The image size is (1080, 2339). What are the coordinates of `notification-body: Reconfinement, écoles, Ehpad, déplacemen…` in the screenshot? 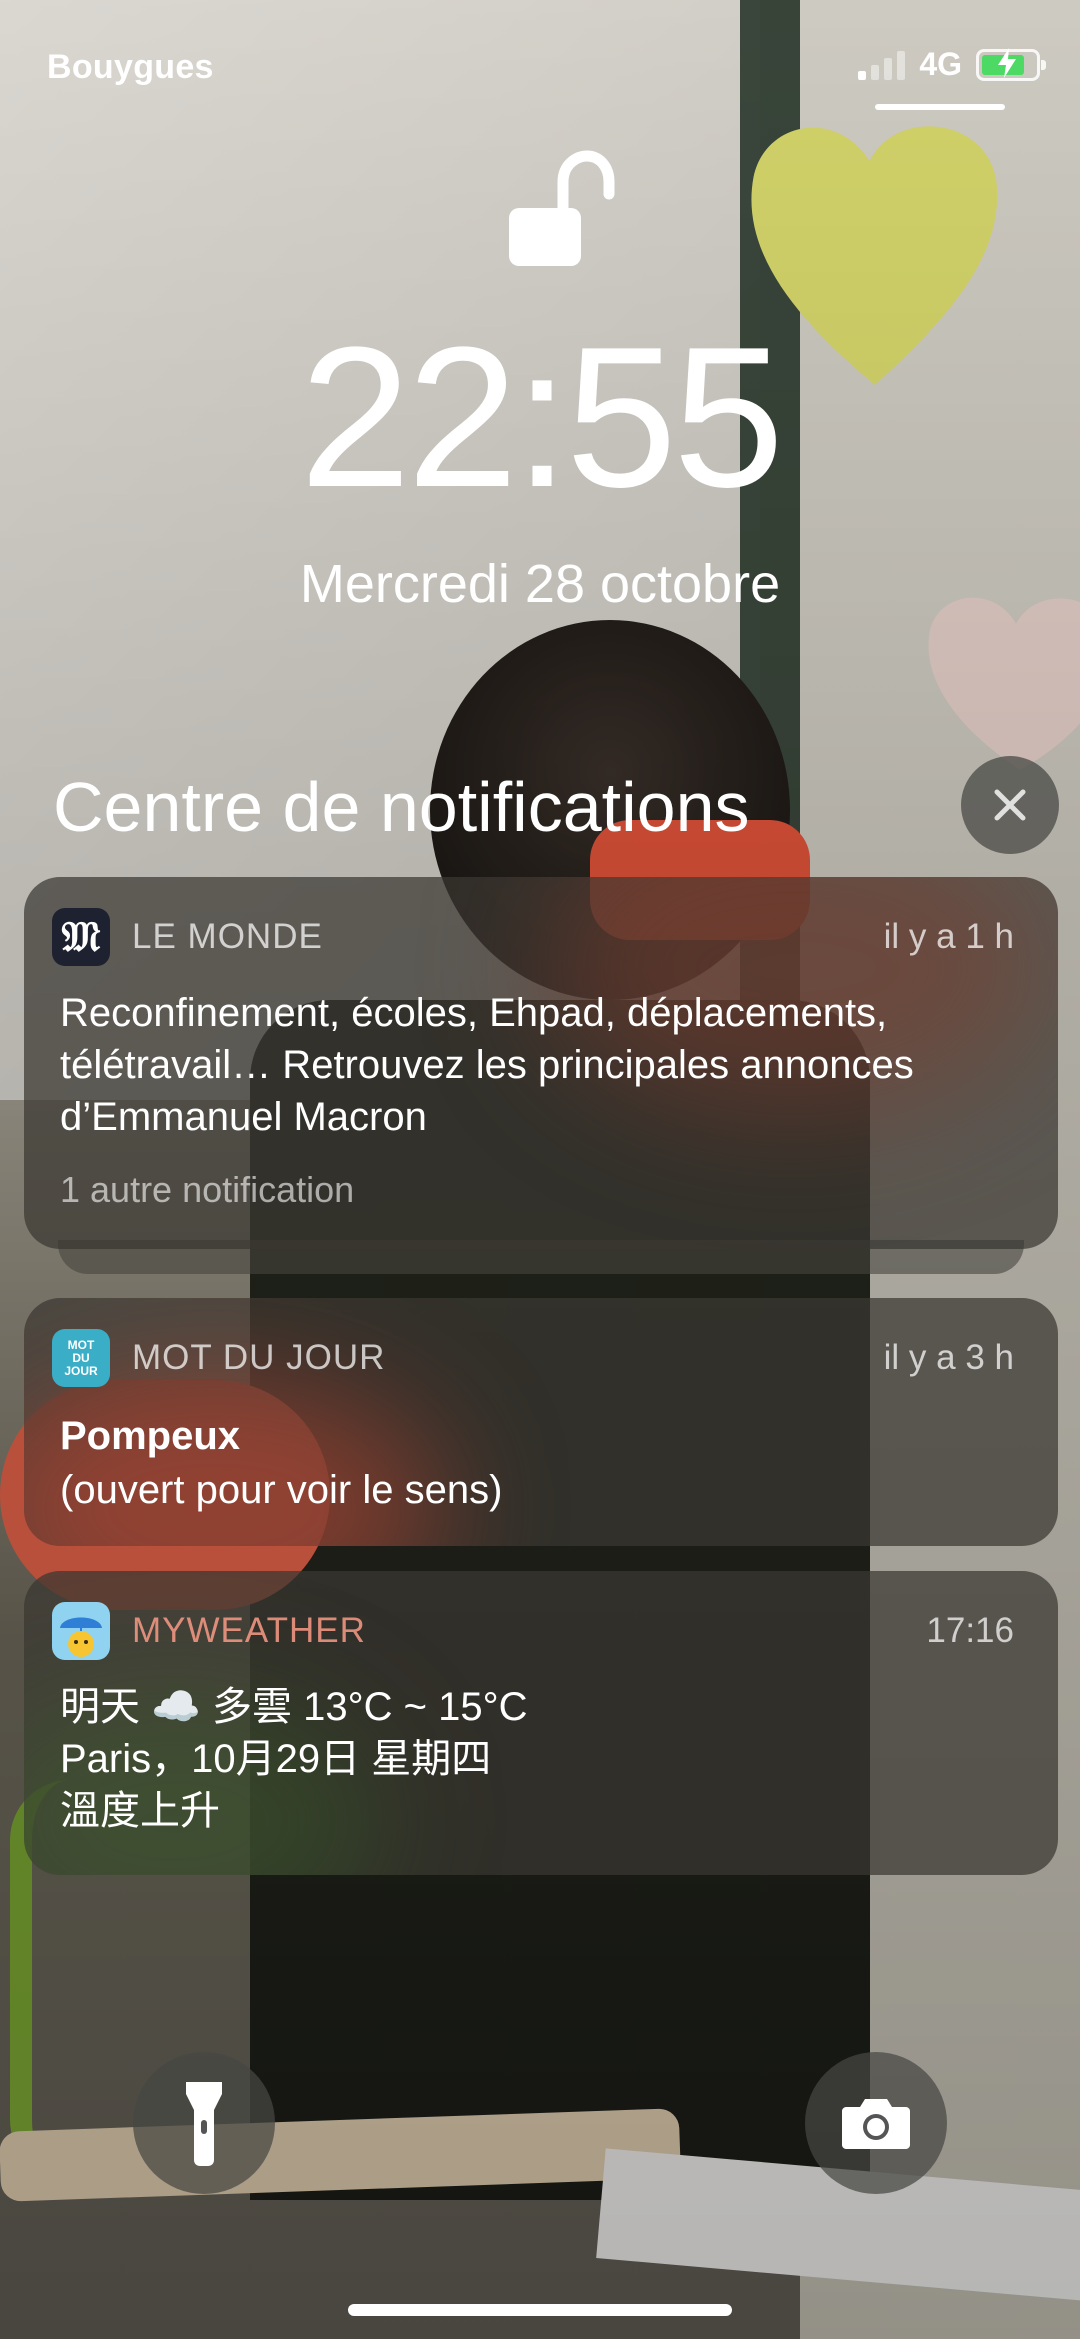 It's located at (487, 1065).